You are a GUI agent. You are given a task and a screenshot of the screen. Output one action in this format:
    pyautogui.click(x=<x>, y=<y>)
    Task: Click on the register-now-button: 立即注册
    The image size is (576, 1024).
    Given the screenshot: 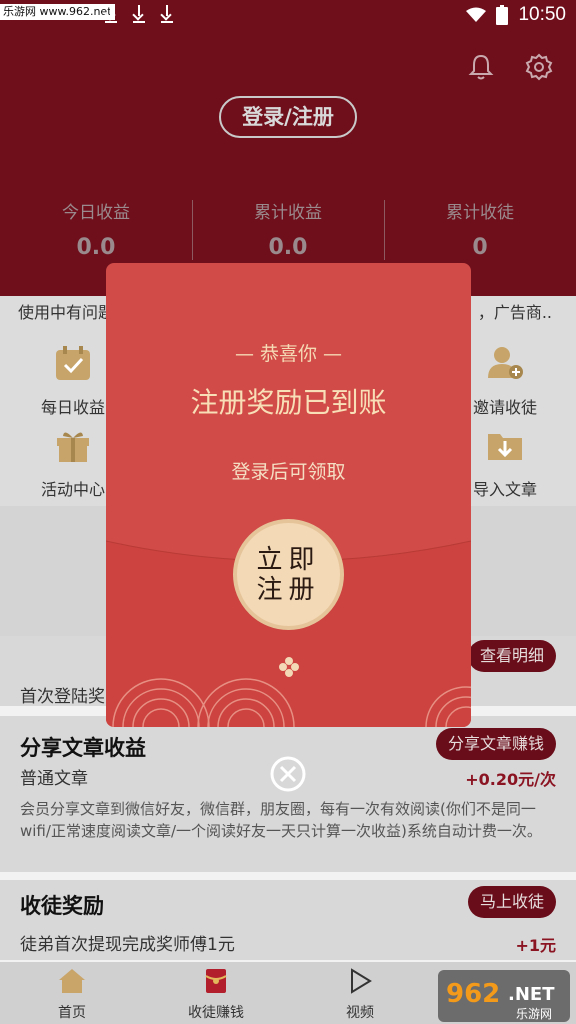 What is the action you would take?
    pyautogui.click(x=288, y=574)
    